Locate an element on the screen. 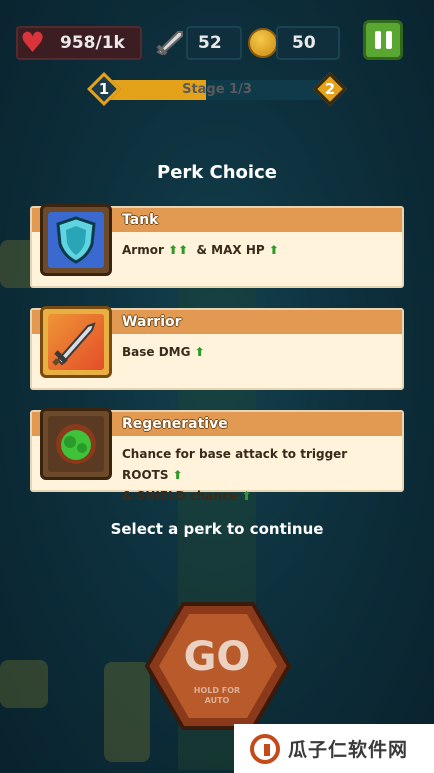  coin-display: 50 is located at coordinates (308, 43).